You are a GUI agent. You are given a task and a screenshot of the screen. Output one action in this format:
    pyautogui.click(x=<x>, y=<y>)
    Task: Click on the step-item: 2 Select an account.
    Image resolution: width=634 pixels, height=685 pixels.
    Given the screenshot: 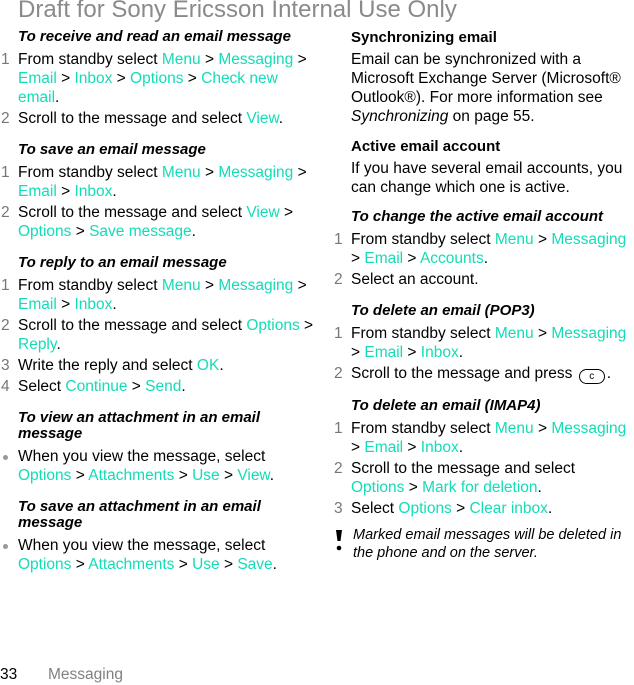 What is the action you would take?
    pyautogui.click(x=406, y=279)
    